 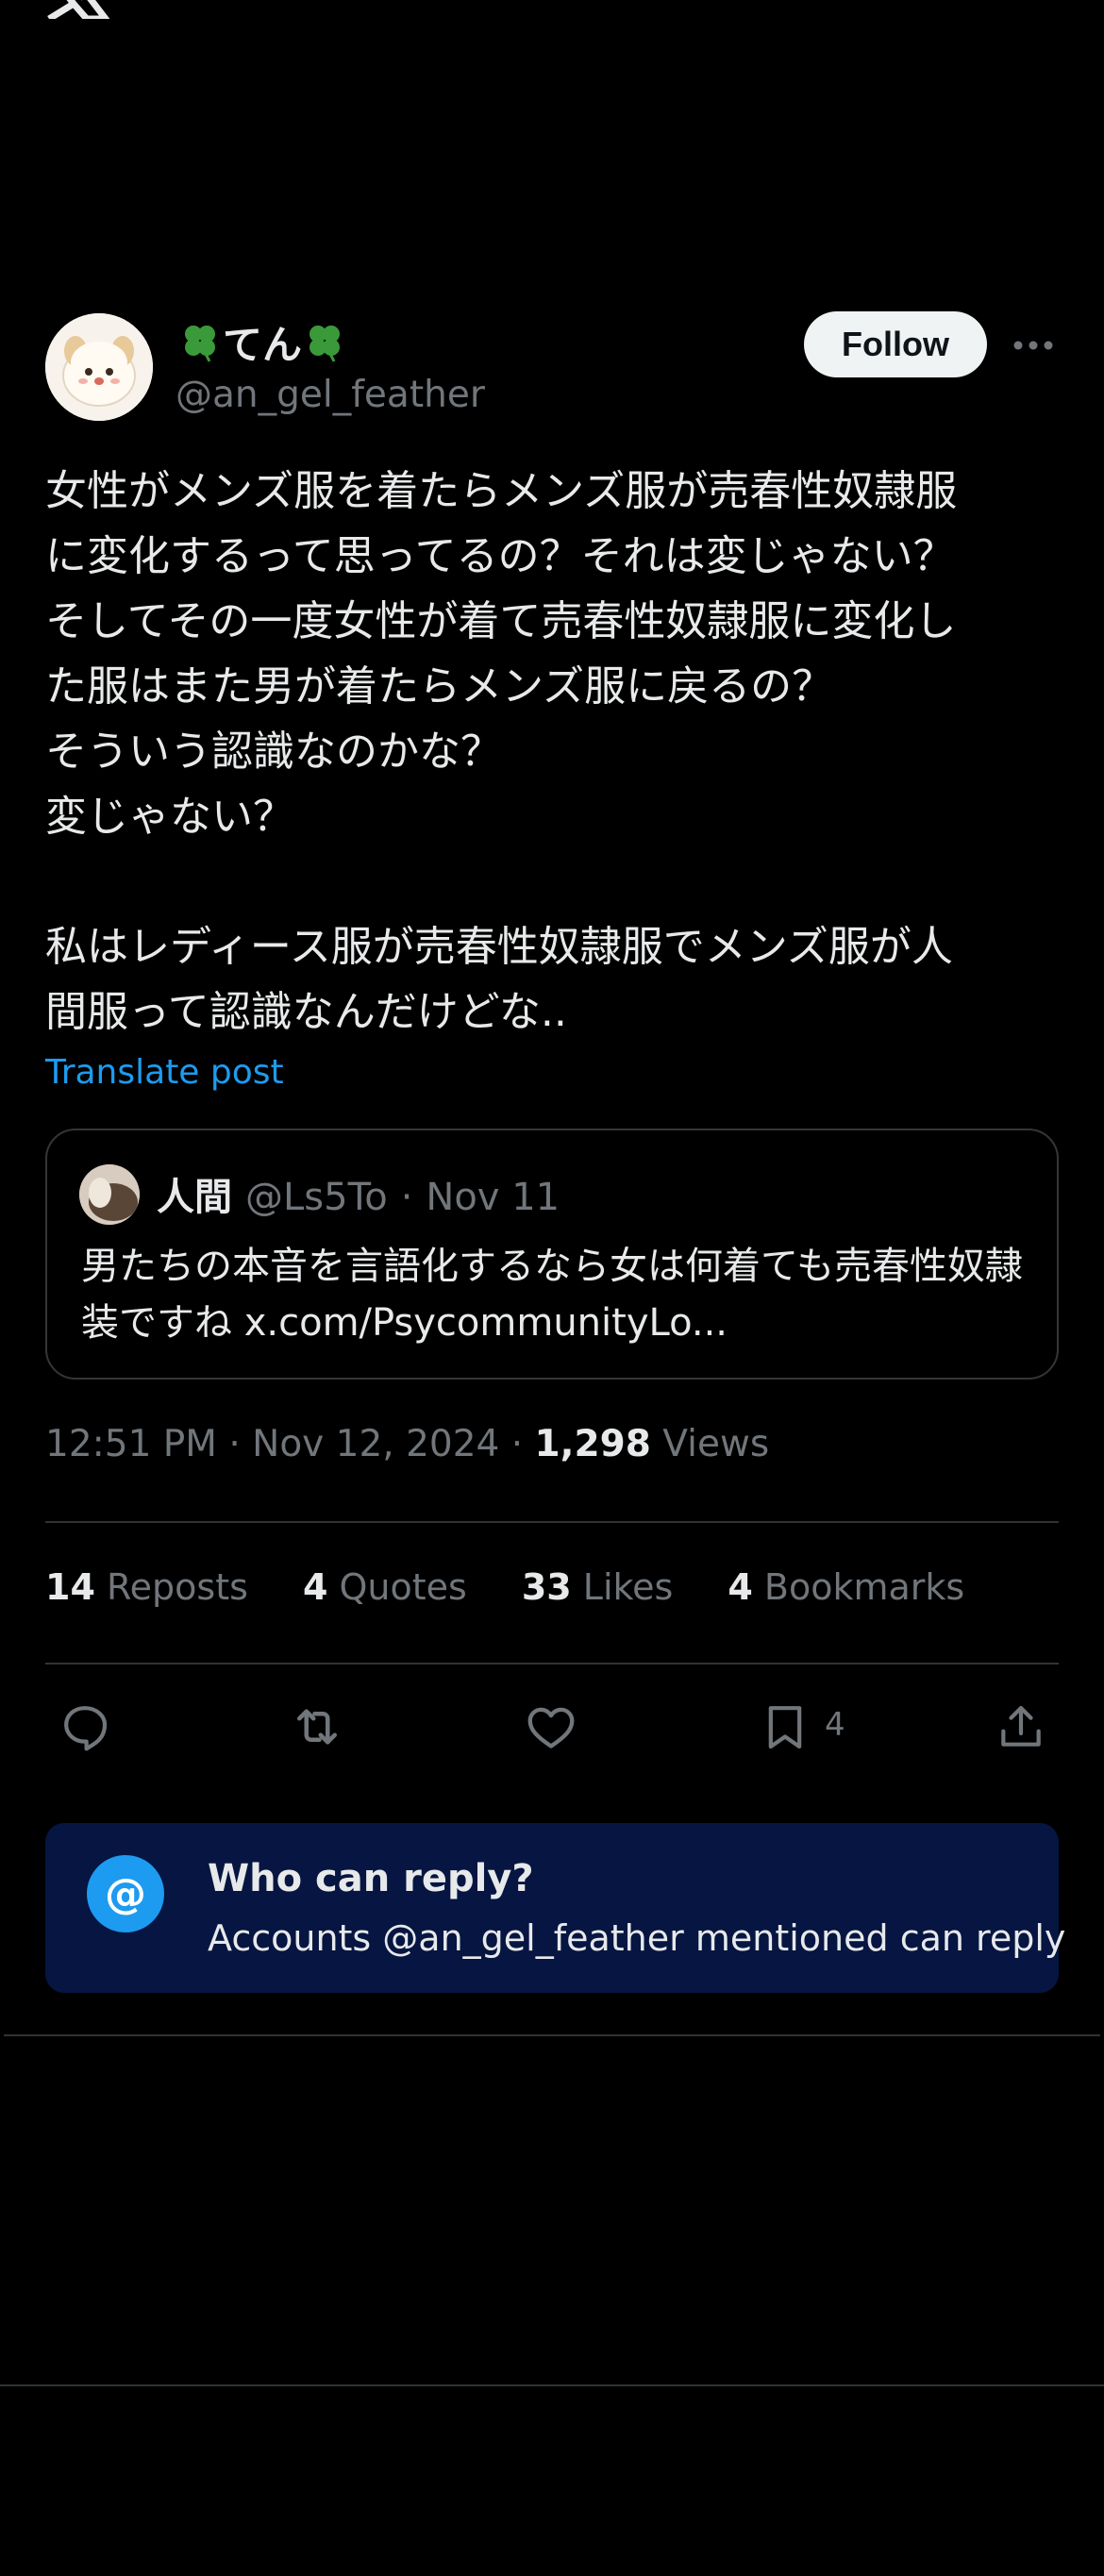 I want to click on translate-post-link: Translate post, so click(x=164, y=1072).